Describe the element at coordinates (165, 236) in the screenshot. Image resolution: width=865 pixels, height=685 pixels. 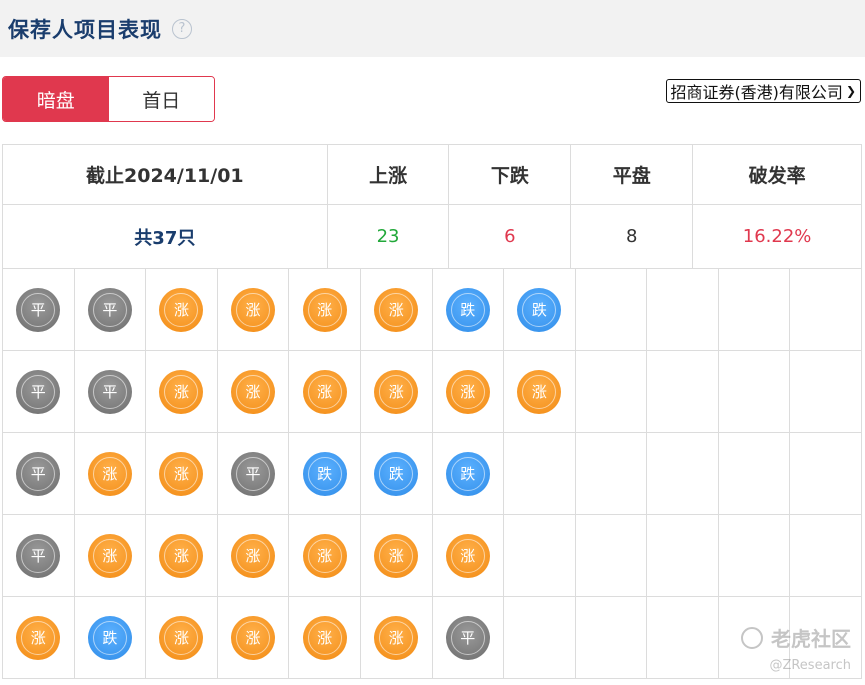
I see `total-count: 共37只` at that location.